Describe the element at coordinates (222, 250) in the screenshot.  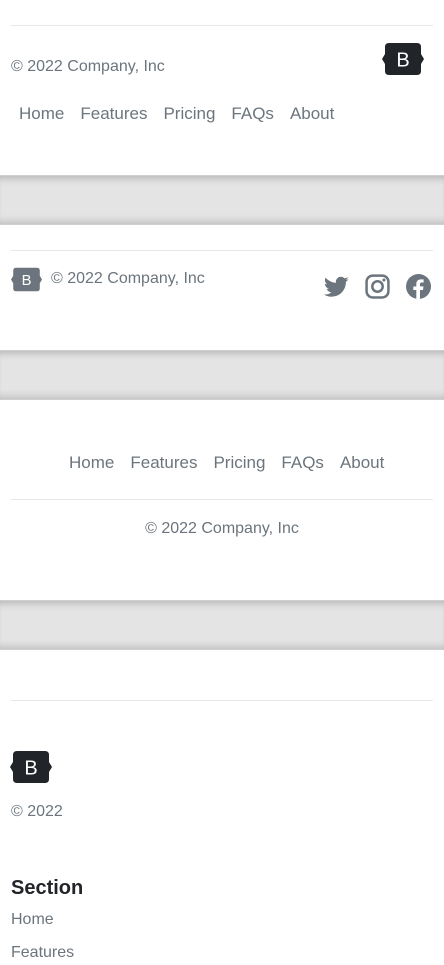
I see `footer2-top-border` at that location.